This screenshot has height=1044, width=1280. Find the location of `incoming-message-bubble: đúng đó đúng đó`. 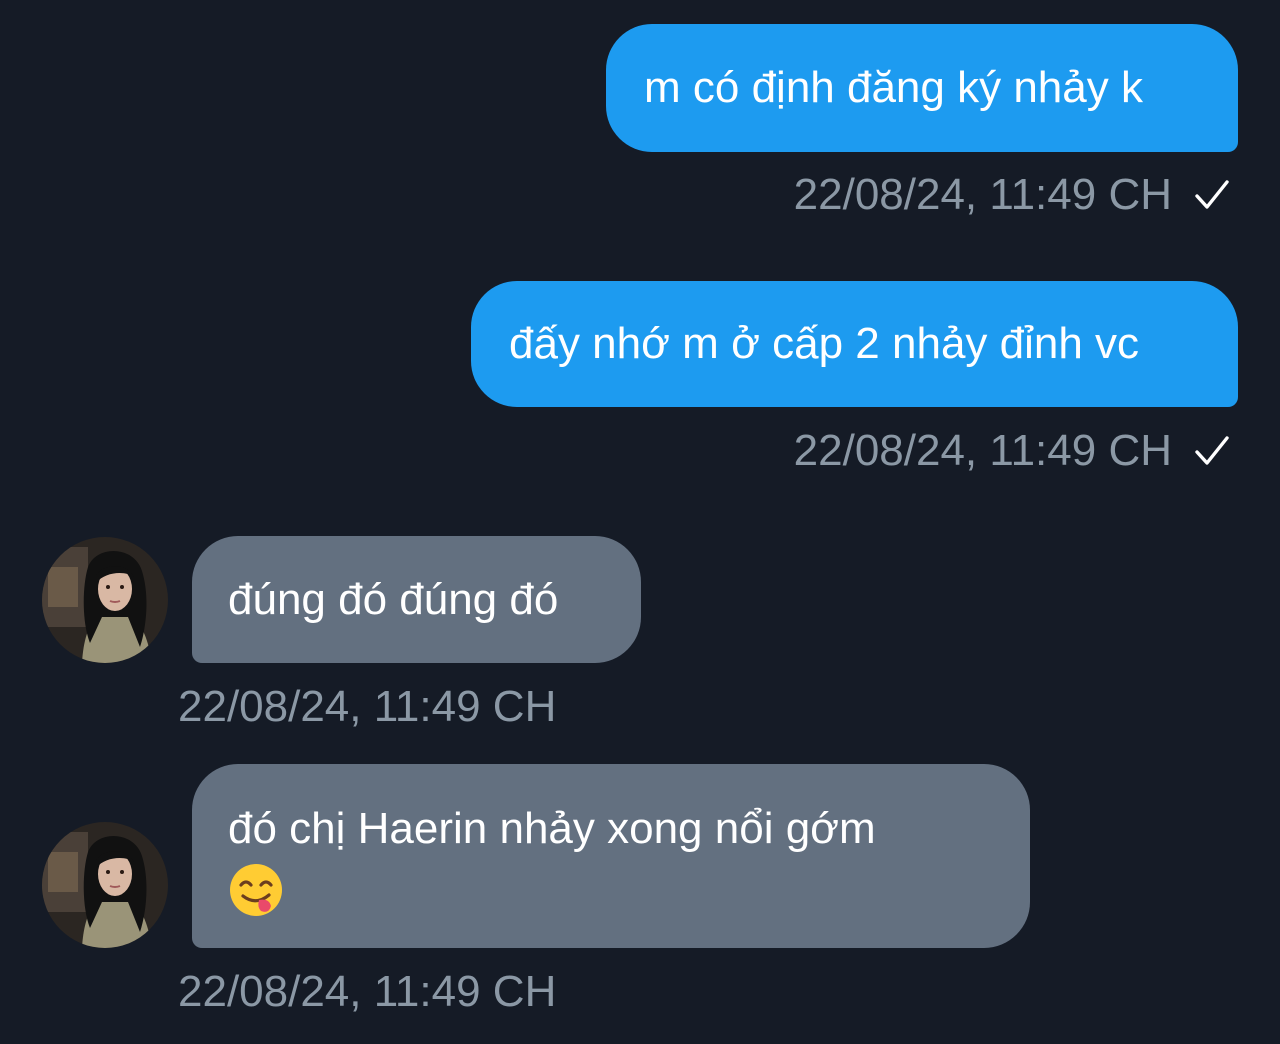

incoming-message-bubble: đúng đó đúng đó is located at coordinates (416, 599).